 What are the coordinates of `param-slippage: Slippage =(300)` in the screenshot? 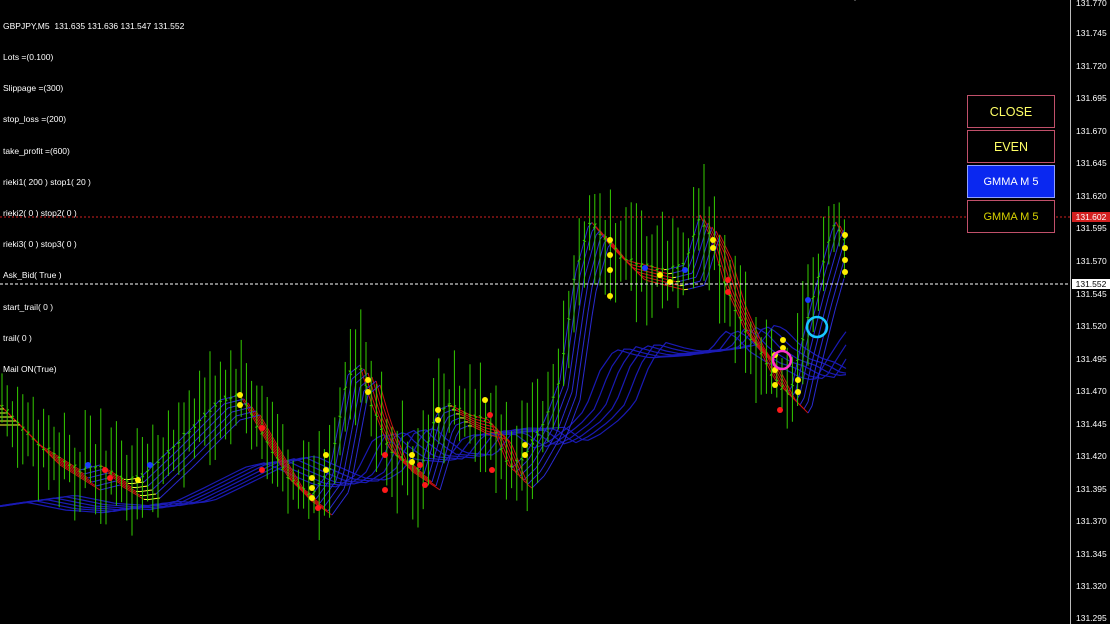 It's located at (33, 88).